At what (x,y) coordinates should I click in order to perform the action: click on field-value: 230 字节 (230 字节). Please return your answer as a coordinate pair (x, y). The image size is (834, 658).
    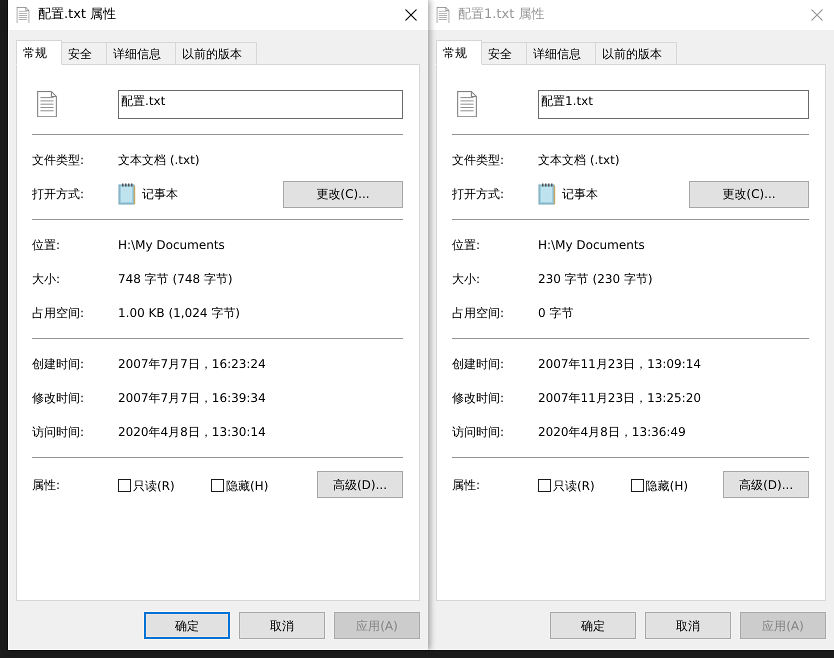
    Looking at the image, I should click on (595, 279).